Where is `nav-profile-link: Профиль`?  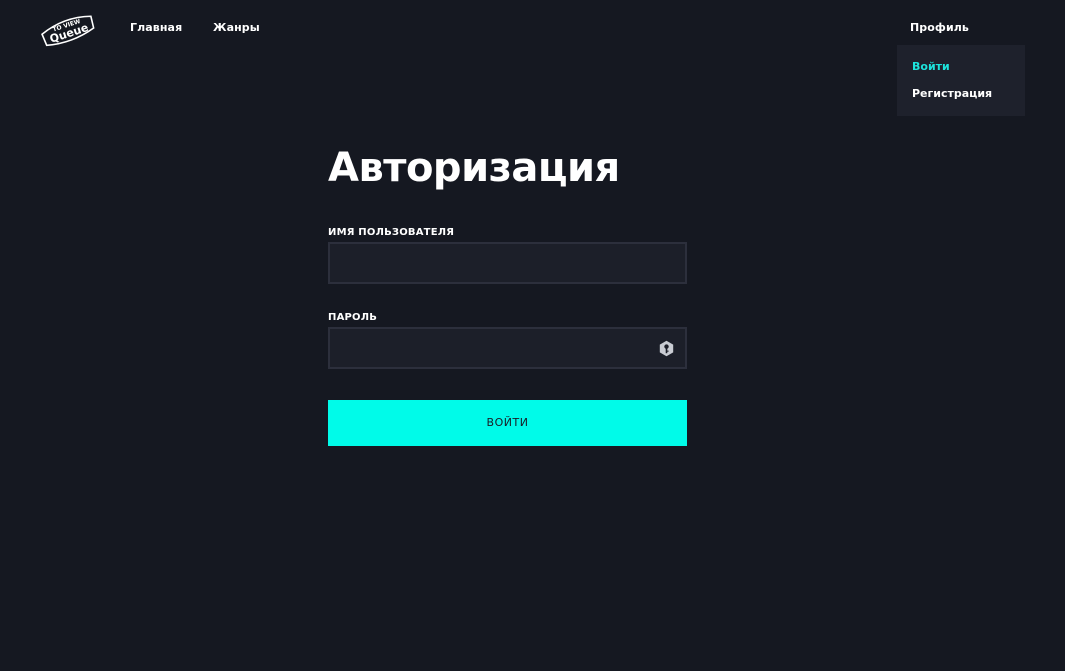 nav-profile-link: Профиль is located at coordinates (939, 27).